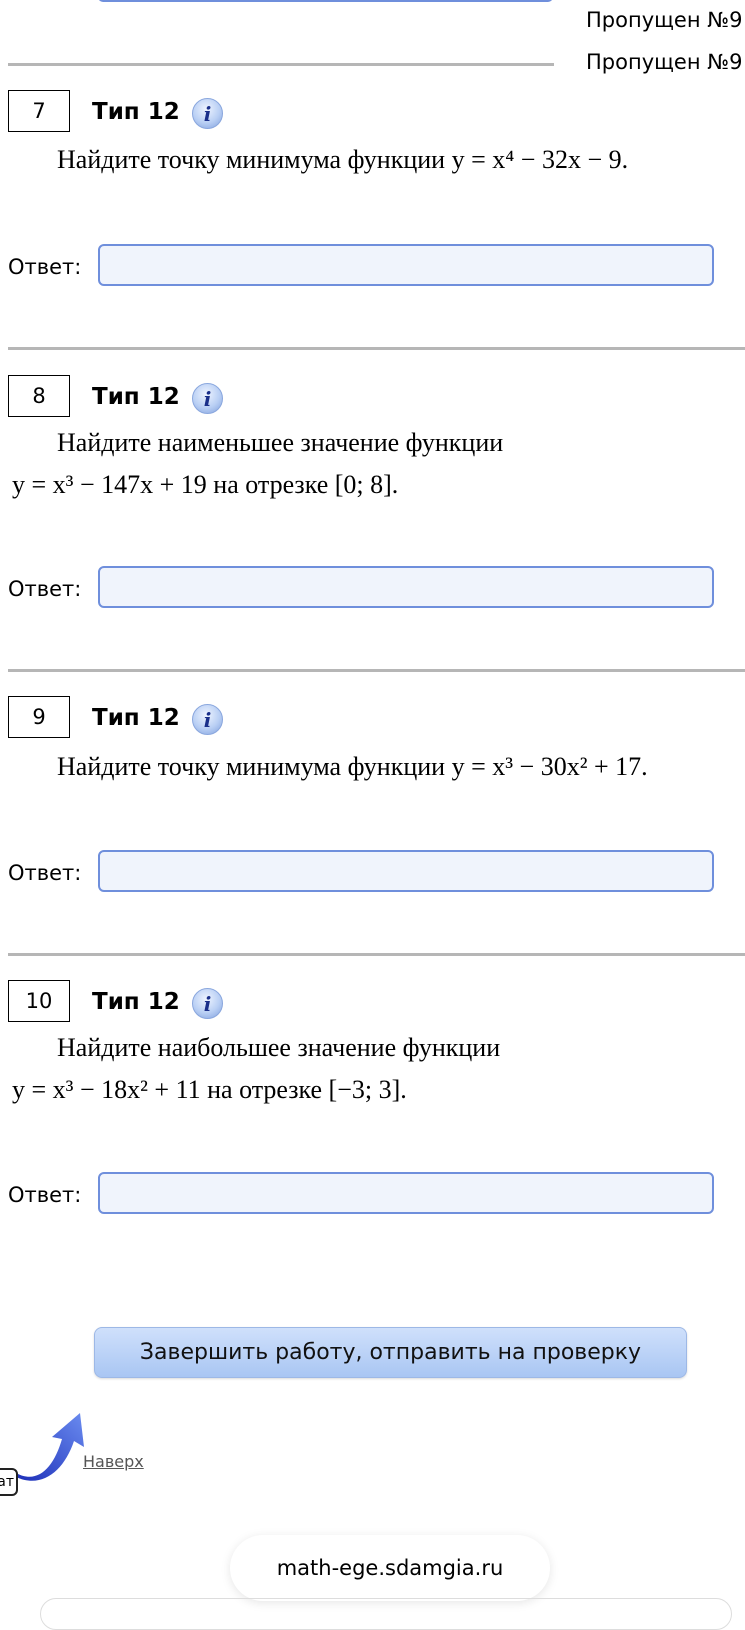 This screenshot has width=745, height=1630. What do you see at coordinates (390, 1352) in the screenshot?
I see `submit-button: Завершить работу, отправить на проверку` at bounding box center [390, 1352].